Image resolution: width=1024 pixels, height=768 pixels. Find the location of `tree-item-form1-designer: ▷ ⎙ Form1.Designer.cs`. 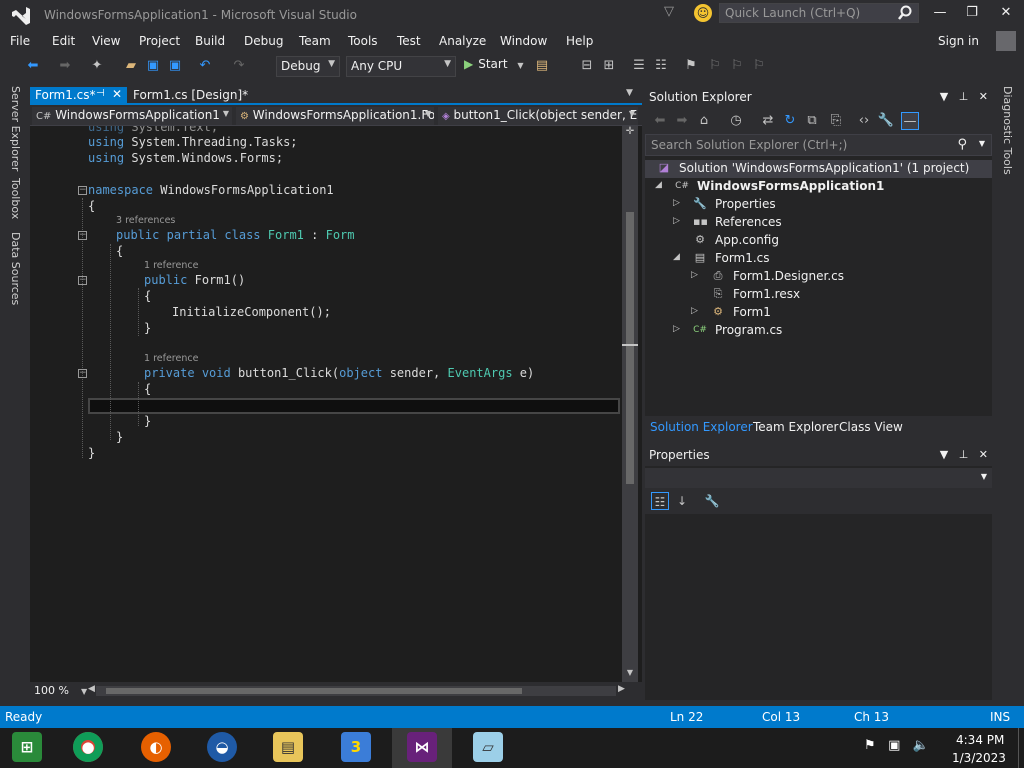

tree-item-form1-designer: ▷ ⎙ Form1.Designer.cs is located at coordinates (818, 277).